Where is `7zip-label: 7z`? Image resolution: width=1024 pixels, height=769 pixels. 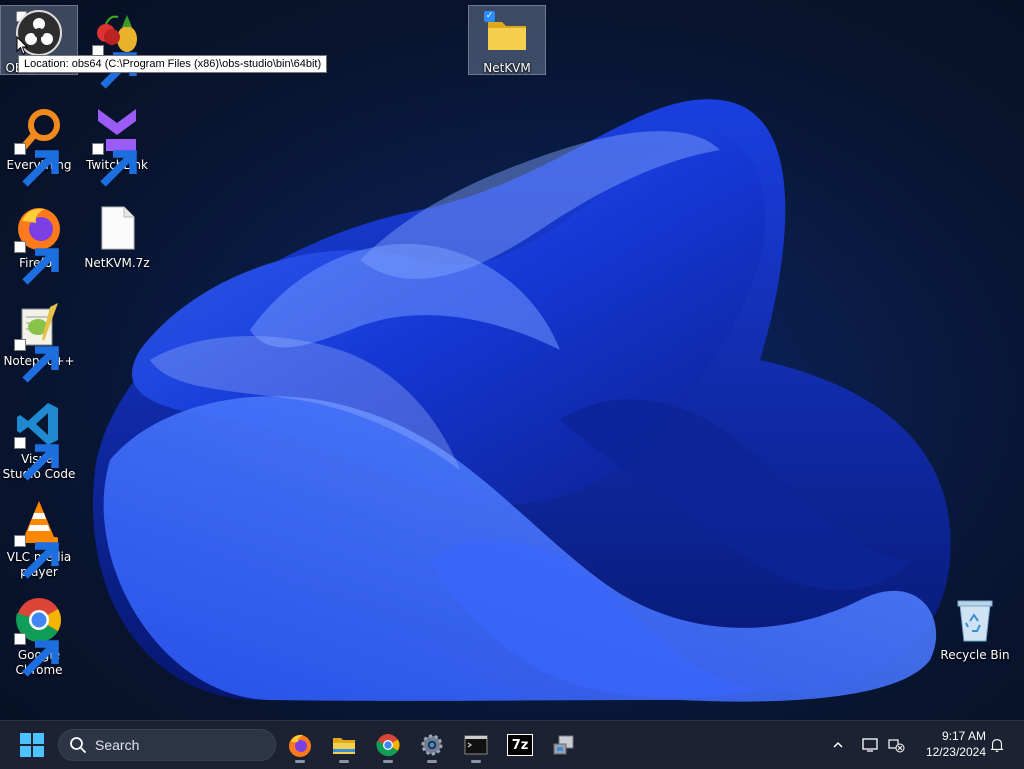 7zip-label: 7z is located at coordinates (520, 745).